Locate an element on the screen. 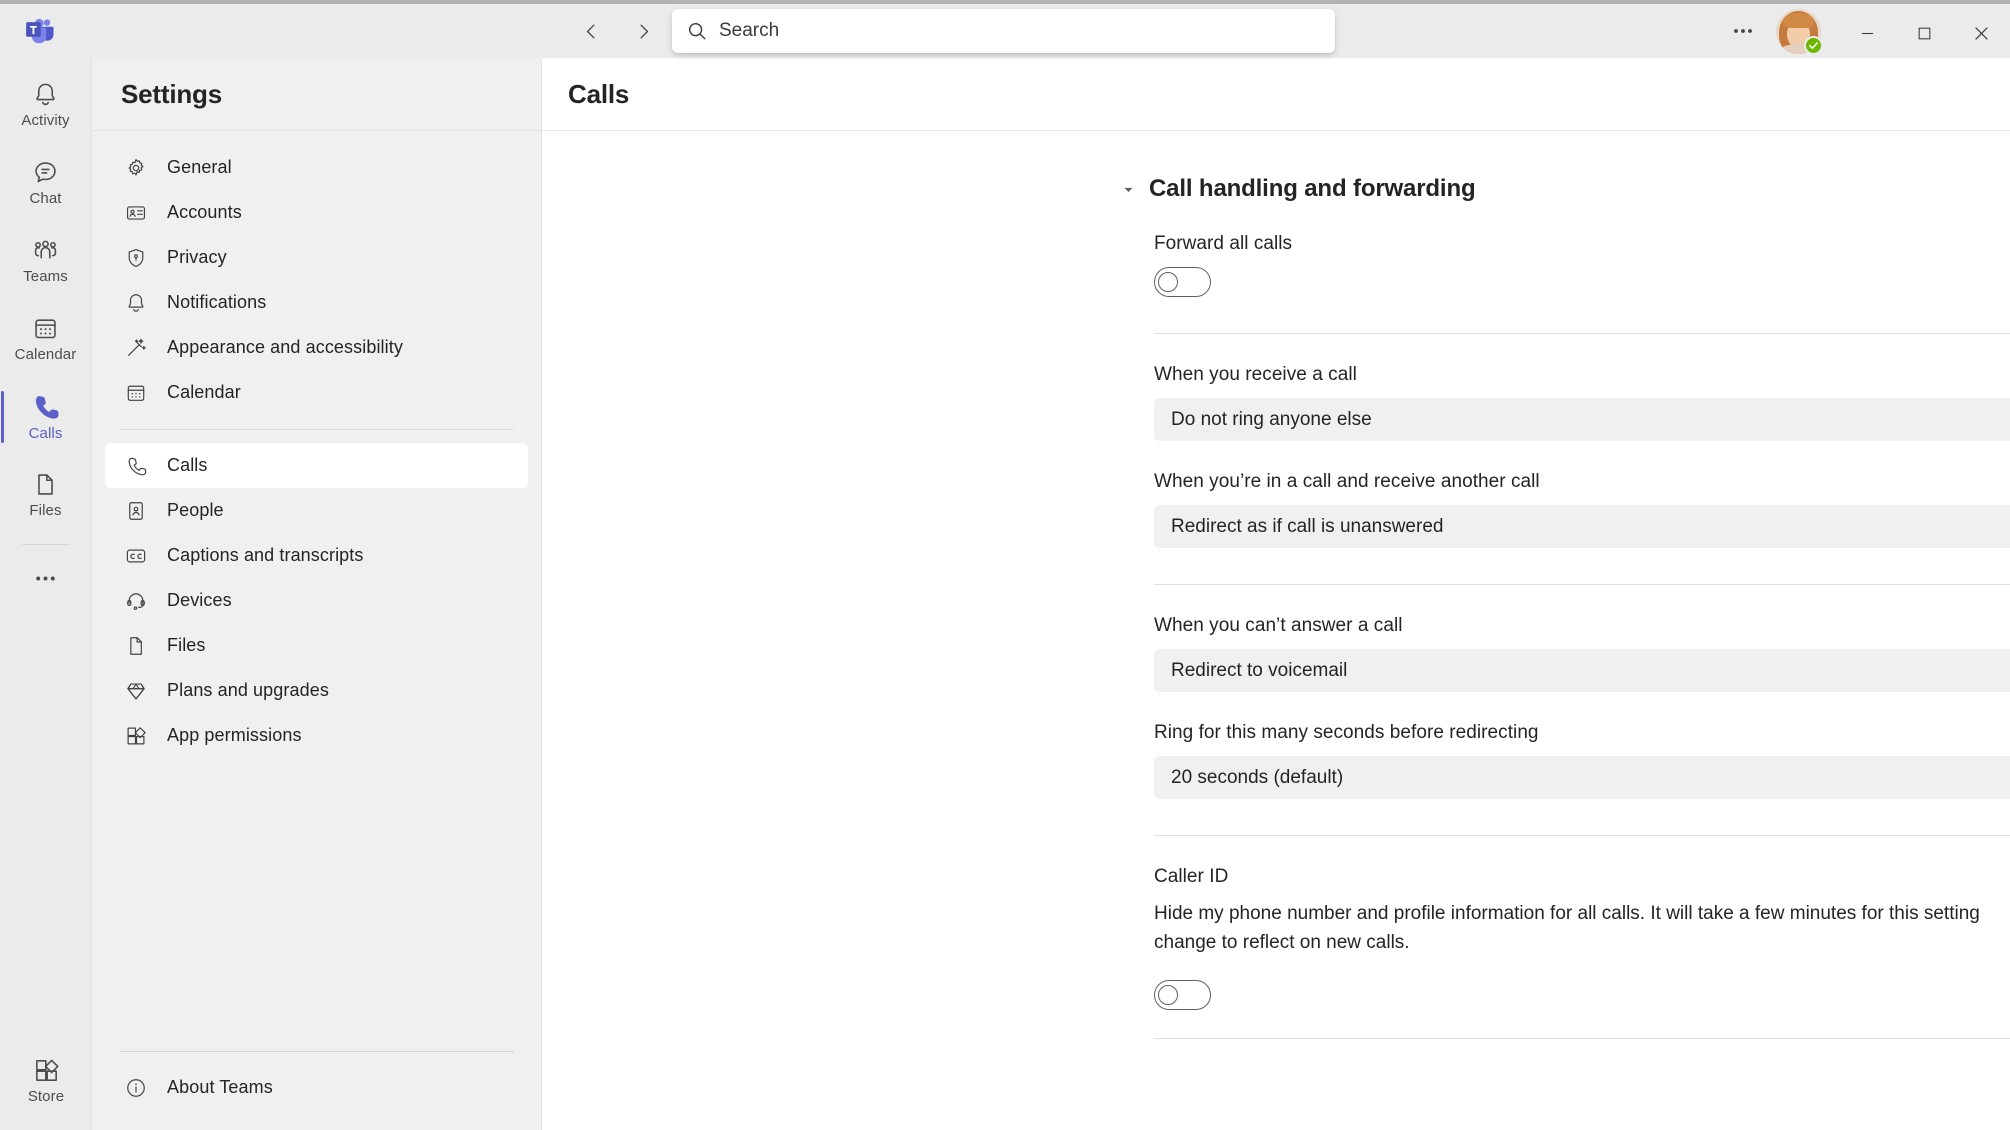  shield-lock-icon is located at coordinates (136, 258).